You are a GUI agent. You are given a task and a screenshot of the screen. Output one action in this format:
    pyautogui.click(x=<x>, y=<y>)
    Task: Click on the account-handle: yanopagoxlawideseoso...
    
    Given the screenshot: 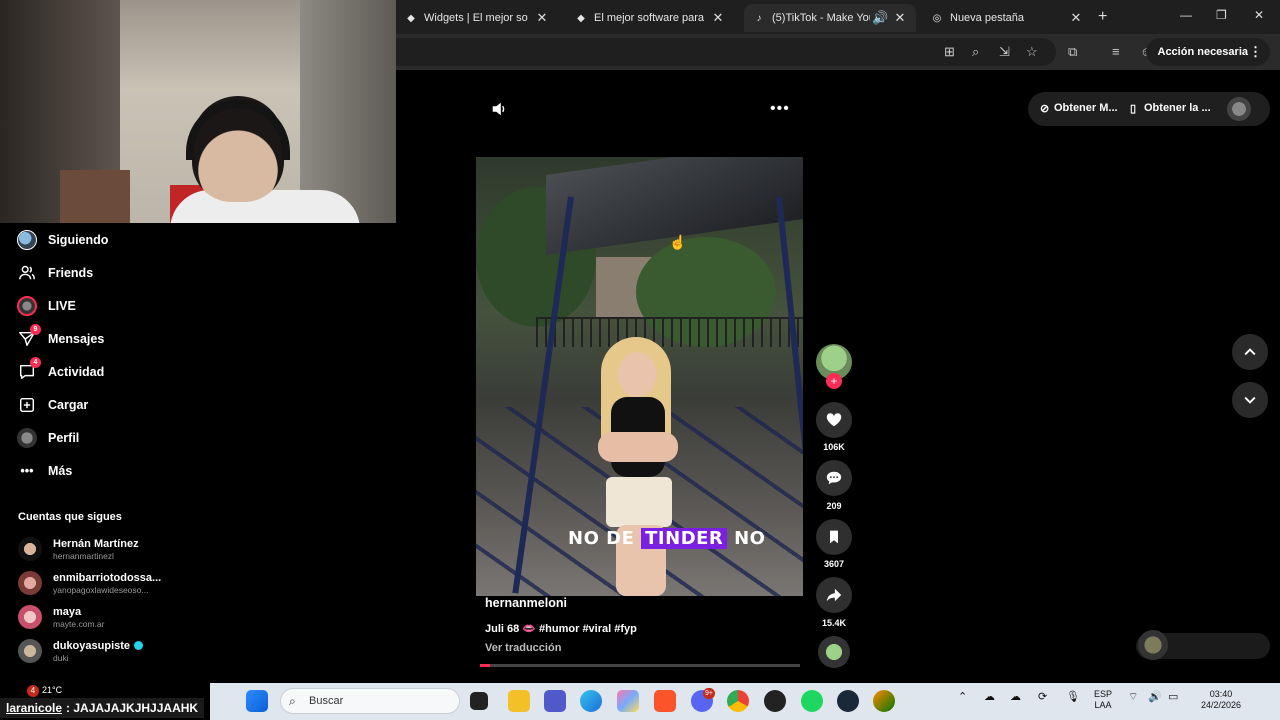 What is the action you would take?
    pyautogui.click(x=101, y=589)
    